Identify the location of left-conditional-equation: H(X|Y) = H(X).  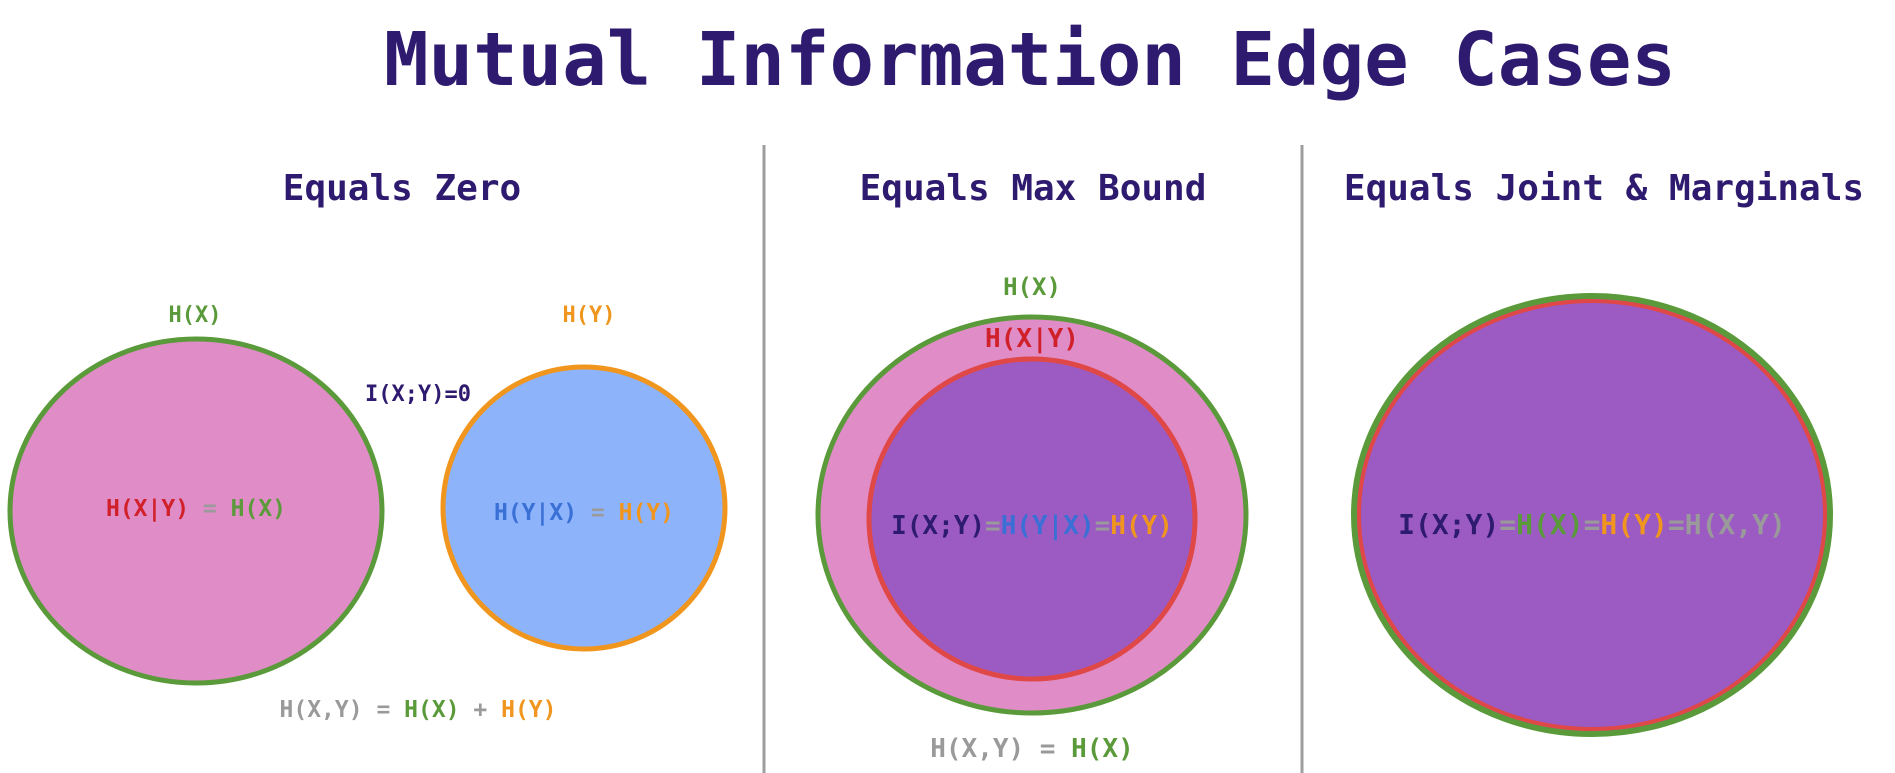
(196, 509).